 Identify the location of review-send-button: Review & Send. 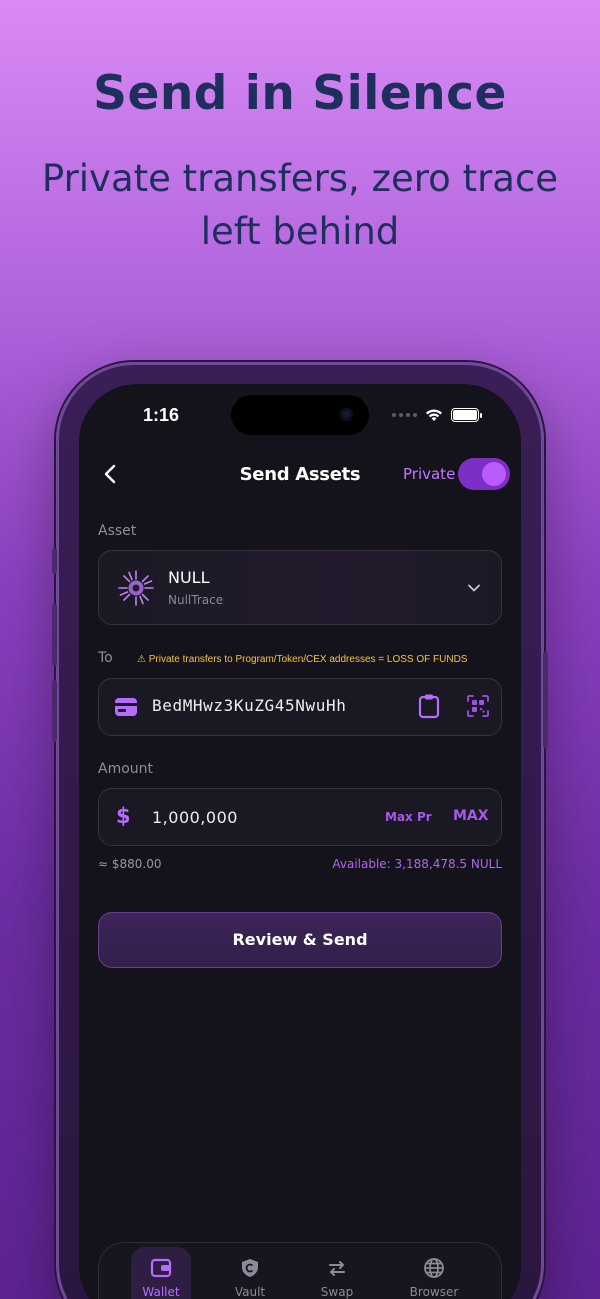
(300, 940).